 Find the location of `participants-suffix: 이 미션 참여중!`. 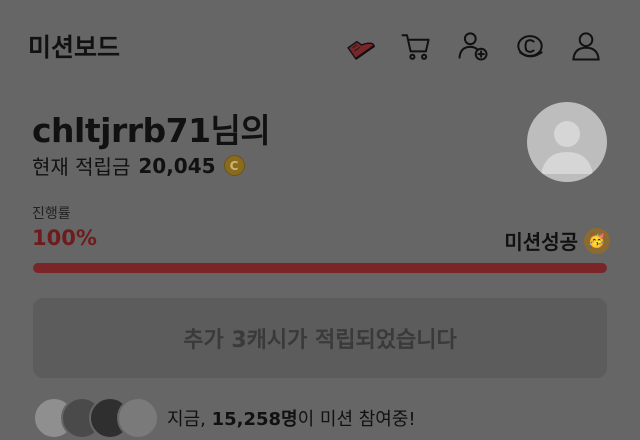

participants-suffix: 이 미션 참여중! is located at coordinates (356, 419).